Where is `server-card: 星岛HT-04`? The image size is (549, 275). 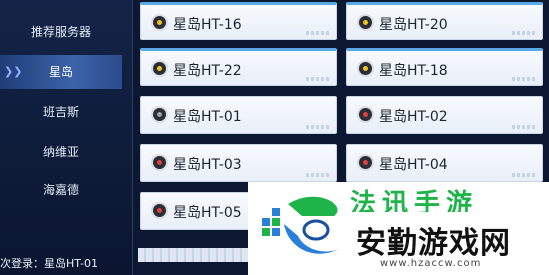 server-card: 星岛HT-04 is located at coordinates (444, 163).